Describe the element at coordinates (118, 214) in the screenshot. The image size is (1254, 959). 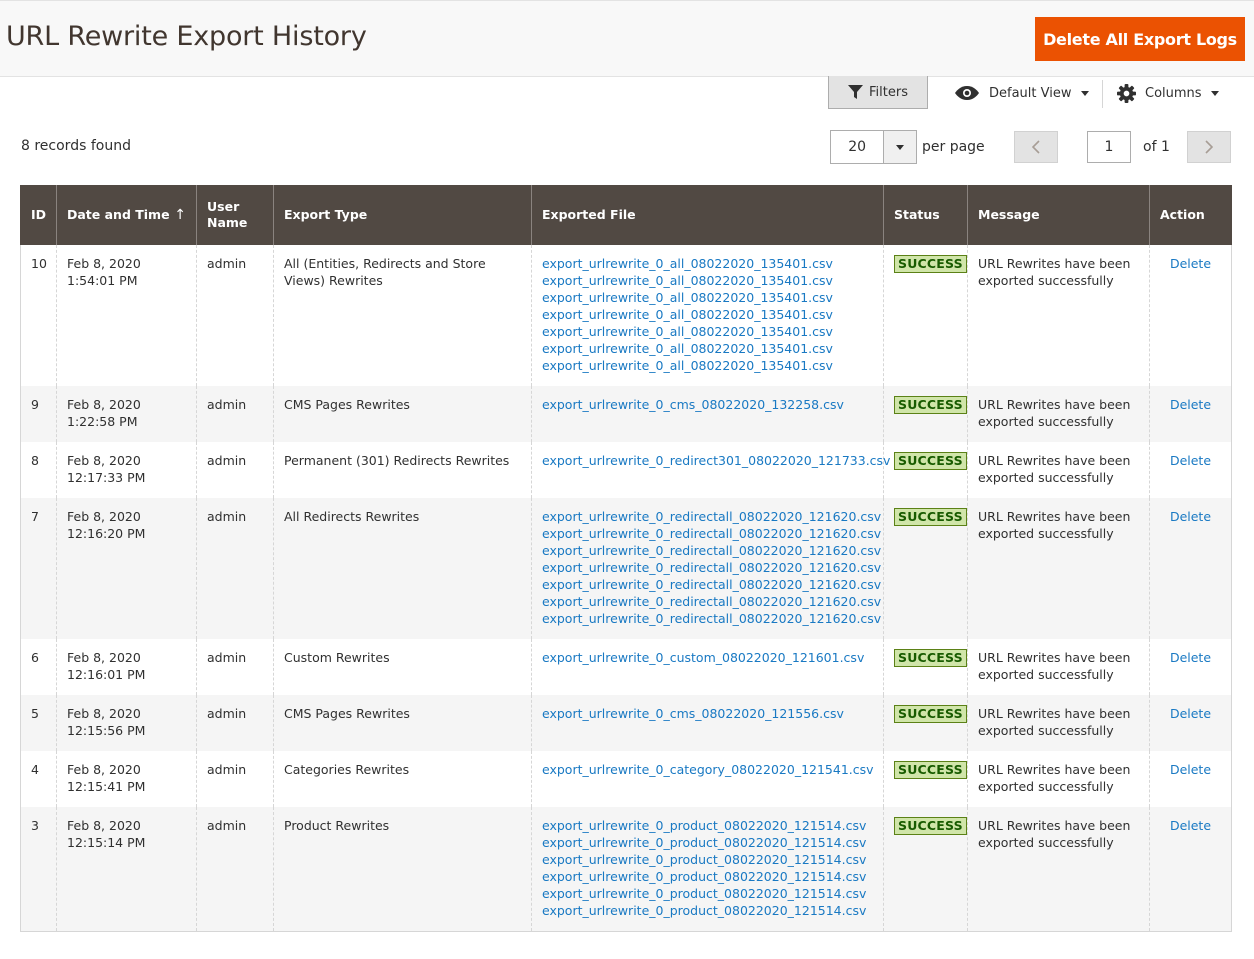
I see `column-header-date-label: Date and Time` at that location.